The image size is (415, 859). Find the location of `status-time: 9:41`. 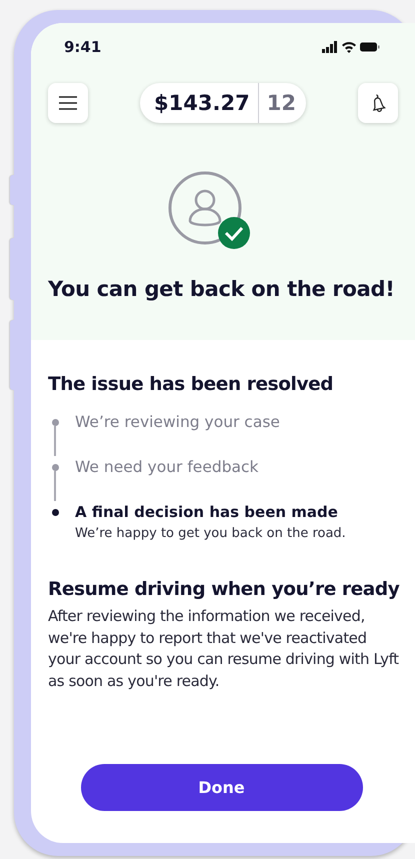

status-time: 9:41 is located at coordinates (83, 47).